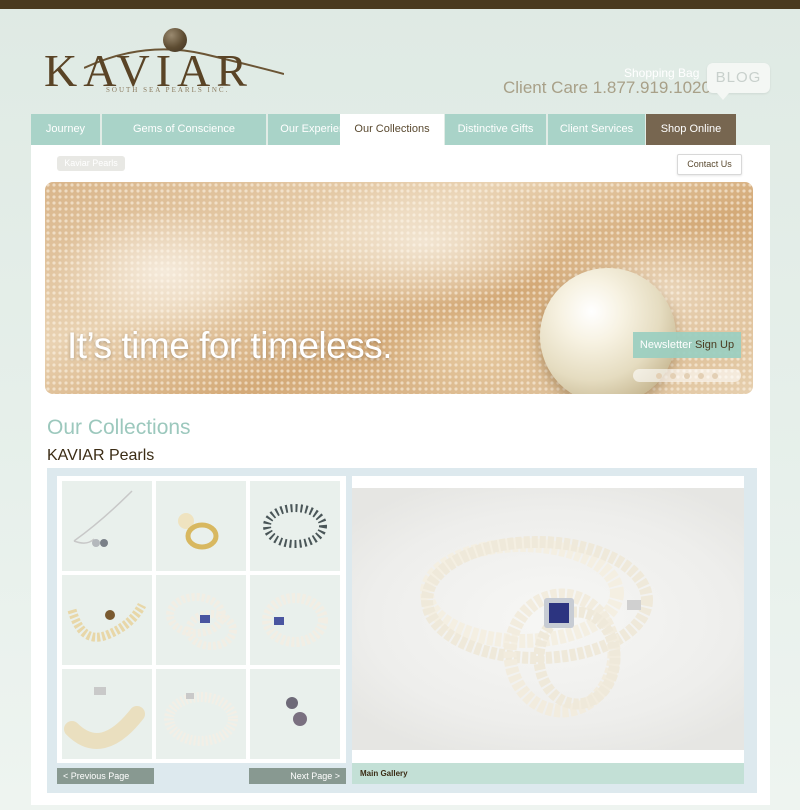  Describe the element at coordinates (714, 345) in the screenshot. I see `signup-label: Sign Up` at that location.